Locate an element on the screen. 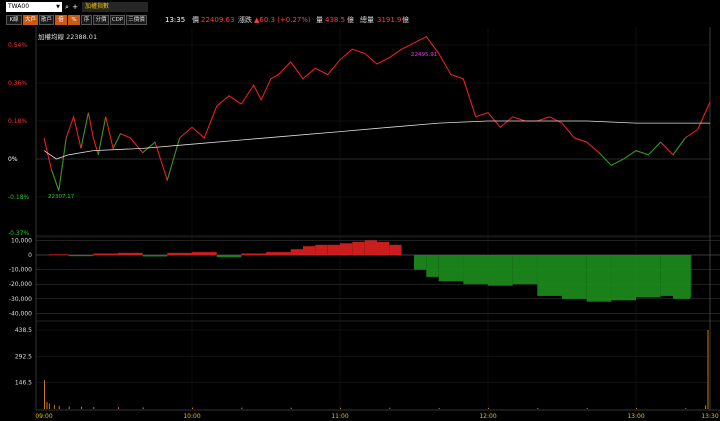  add-icon: + is located at coordinates (75, 7).